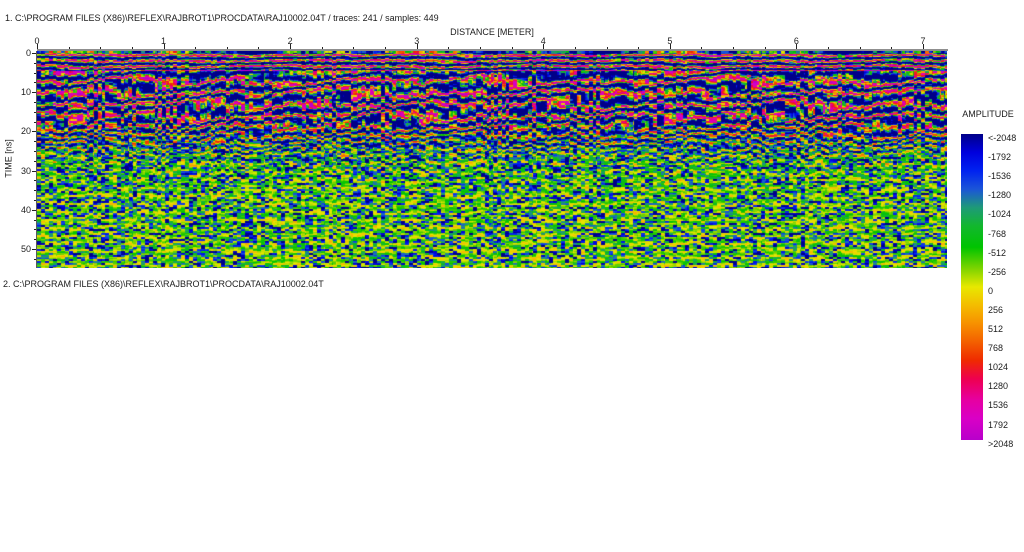  What do you see at coordinates (1000, 195) in the screenshot?
I see `colorbar-label: -1280` at bounding box center [1000, 195].